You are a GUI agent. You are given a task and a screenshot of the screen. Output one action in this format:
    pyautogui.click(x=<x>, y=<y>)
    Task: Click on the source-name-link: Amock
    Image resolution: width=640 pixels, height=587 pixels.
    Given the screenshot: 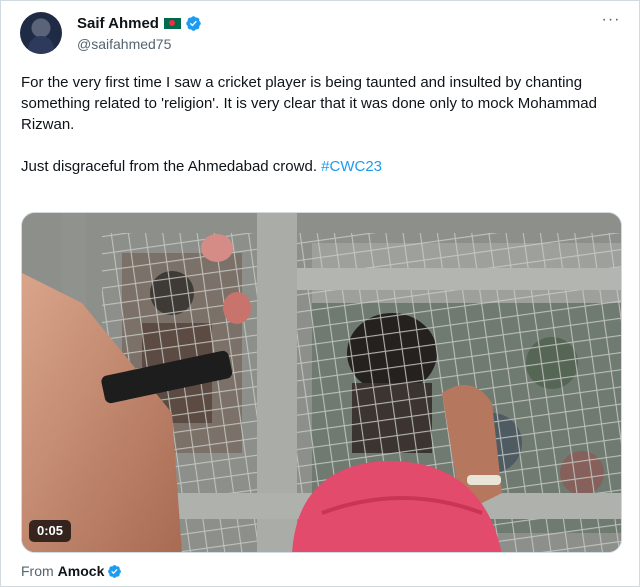 What is the action you would take?
    pyautogui.click(x=81, y=571)
    